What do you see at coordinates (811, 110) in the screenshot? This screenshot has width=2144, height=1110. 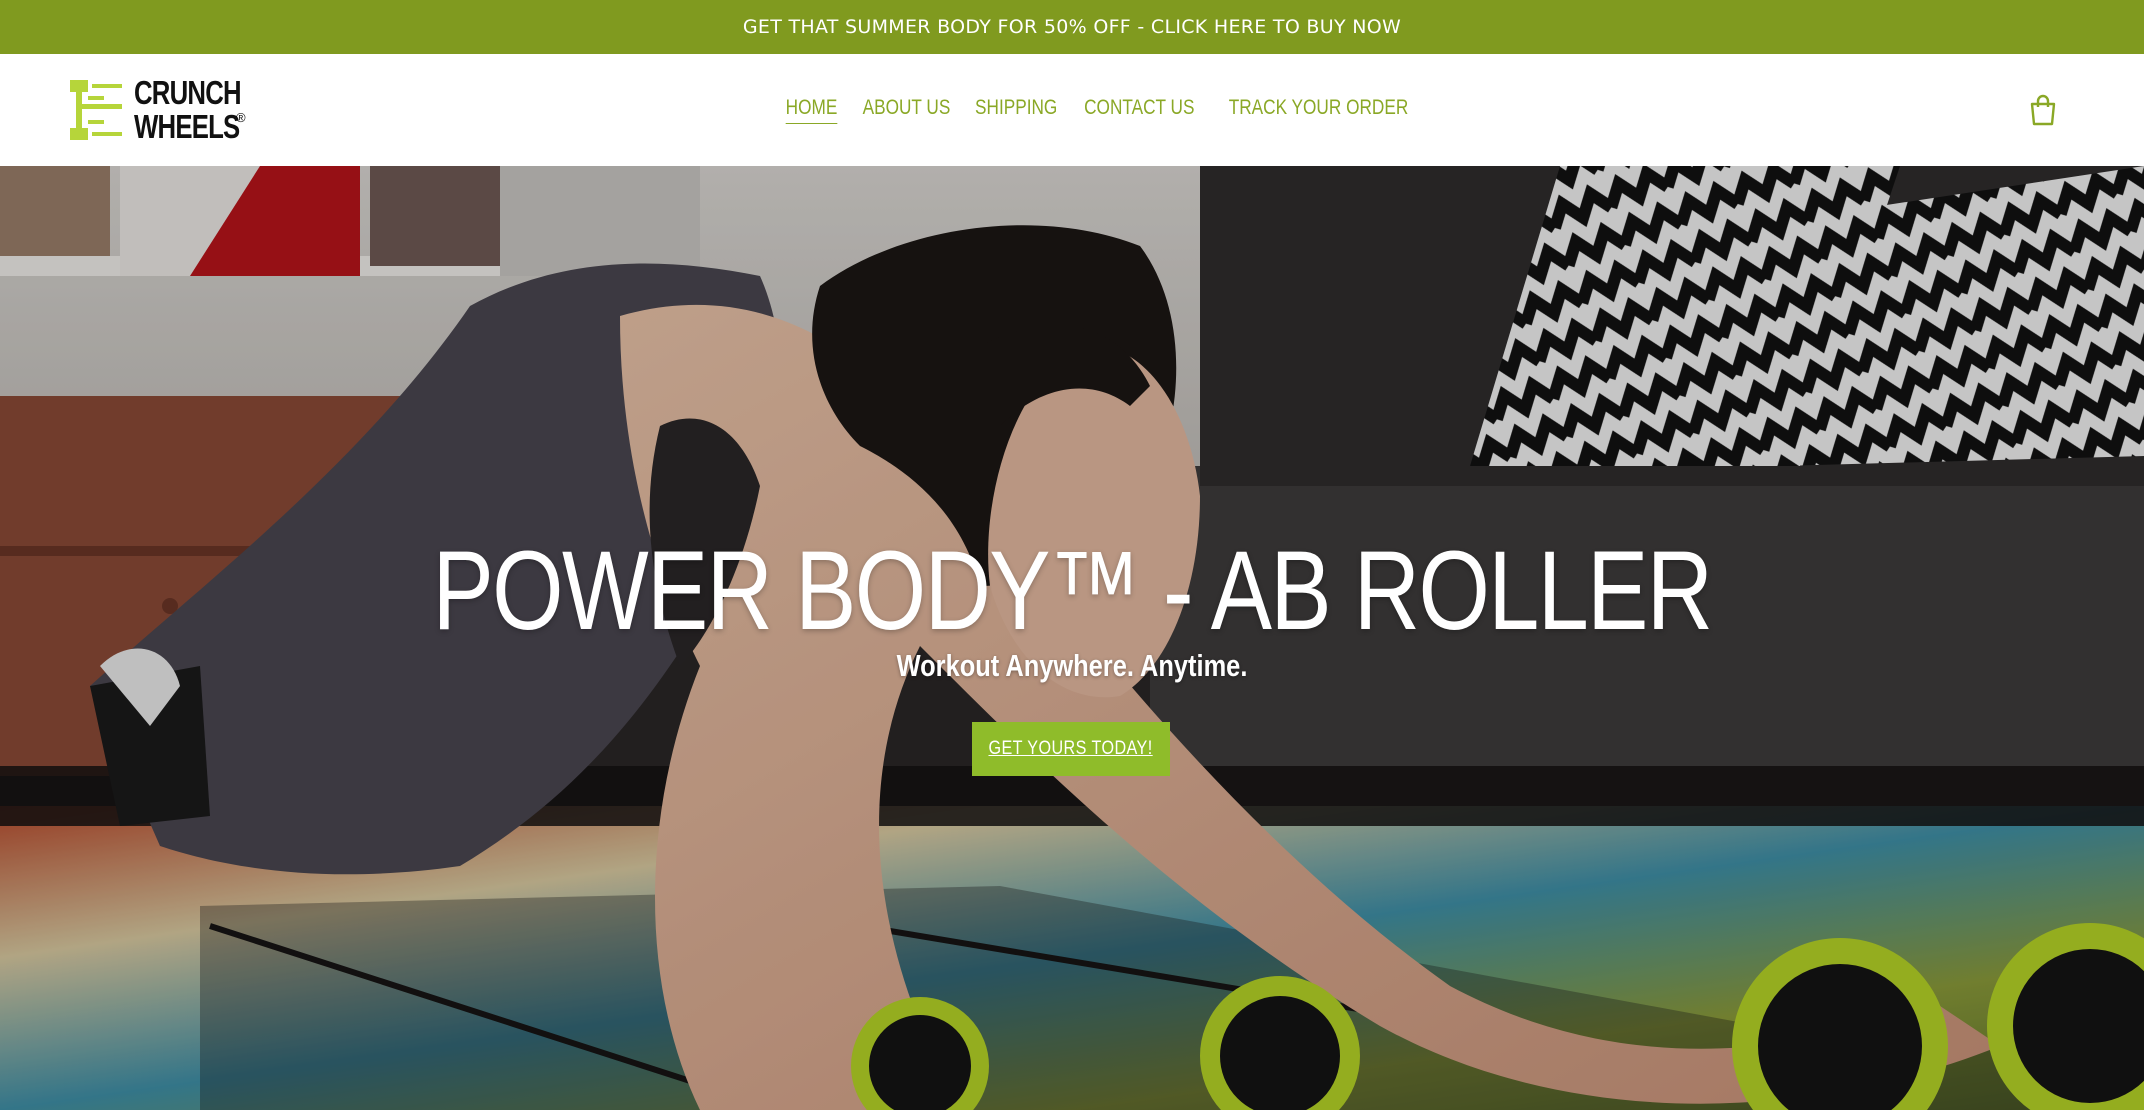 I see `nav-item-home: HOME` at bounding box center [811, 110].